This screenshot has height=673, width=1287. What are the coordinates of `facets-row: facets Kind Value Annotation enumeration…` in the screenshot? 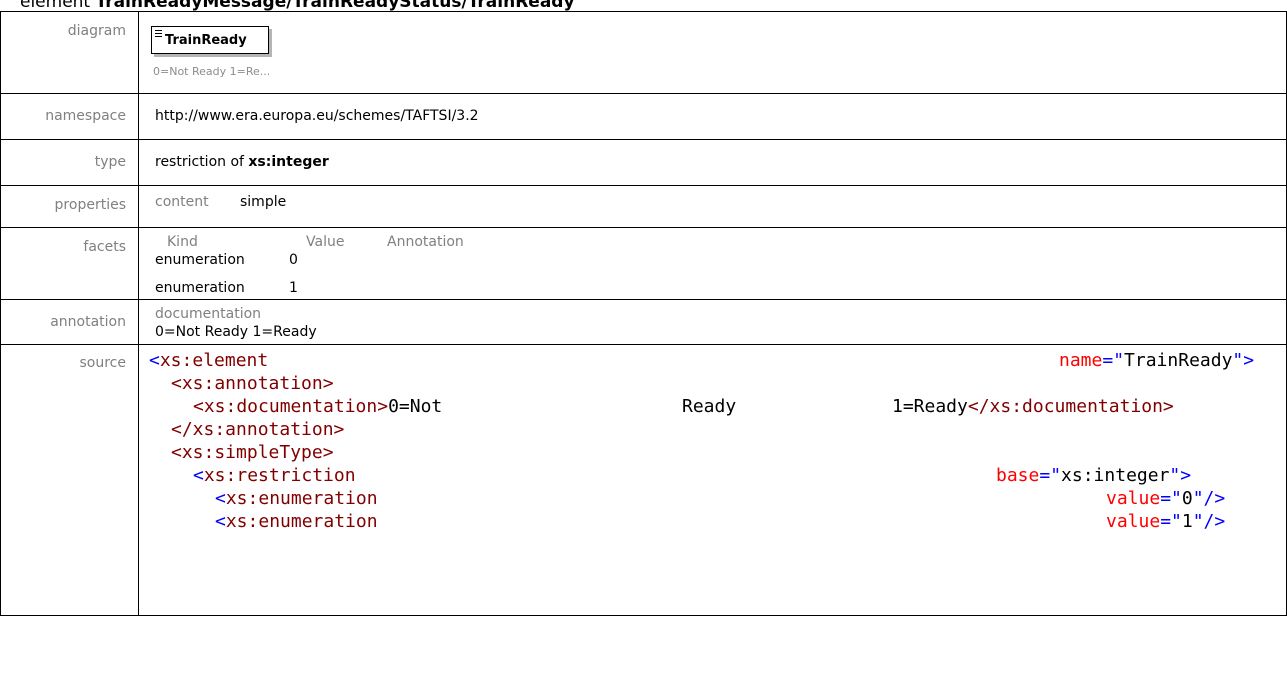 It's located at (643, 263).